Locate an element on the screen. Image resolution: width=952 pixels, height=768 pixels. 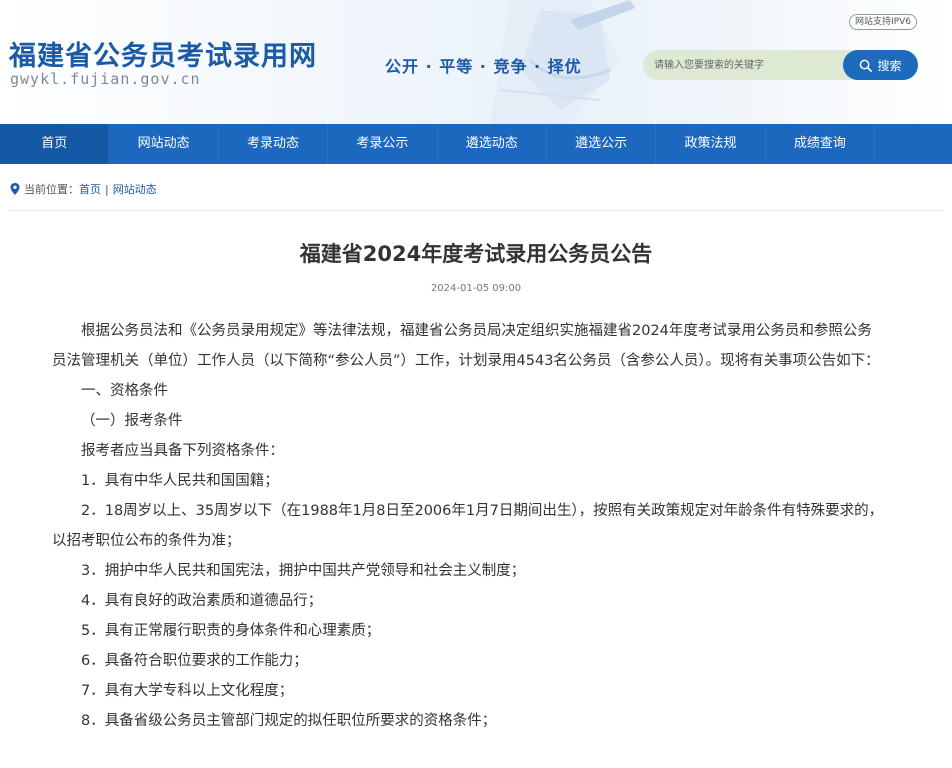
article-paragraph: 1．具有中华人民共和国国籍； is located at coordinates (180, 481).